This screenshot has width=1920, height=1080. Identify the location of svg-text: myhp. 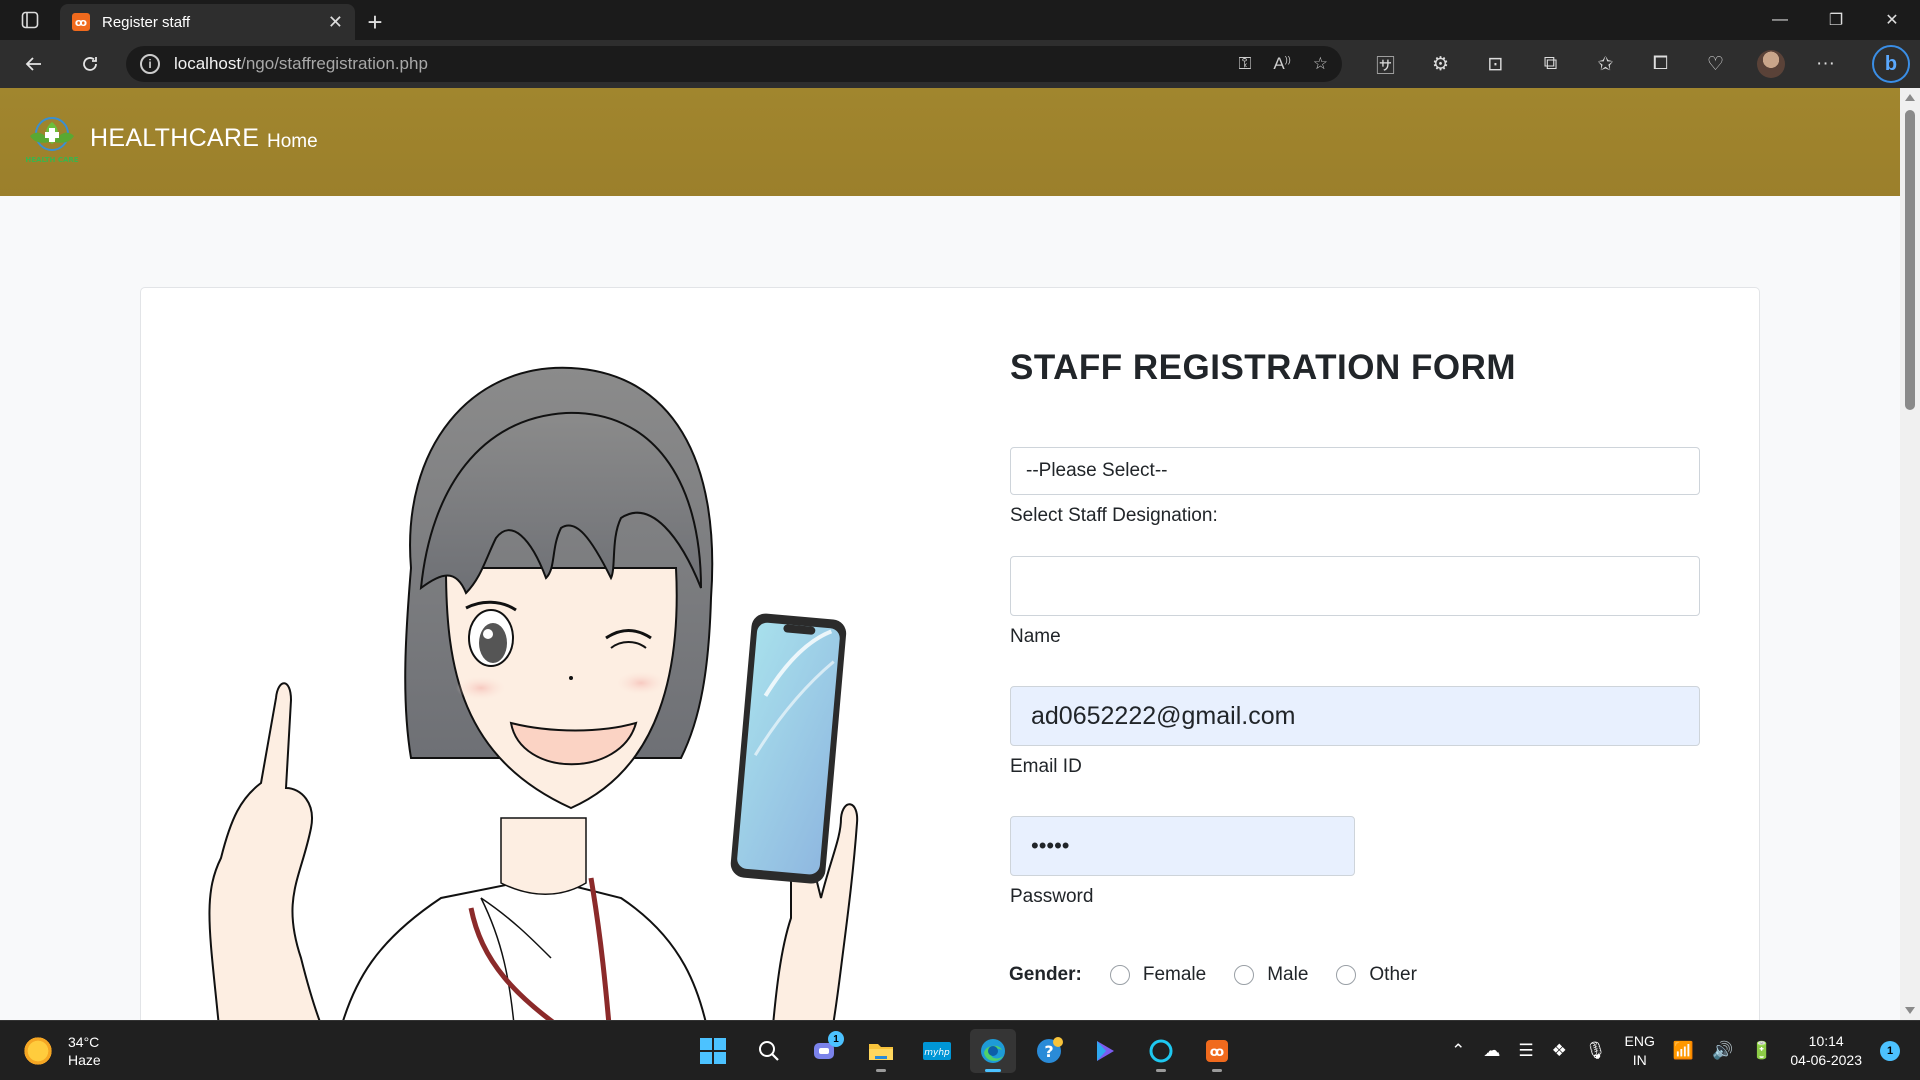
(937, 1053).